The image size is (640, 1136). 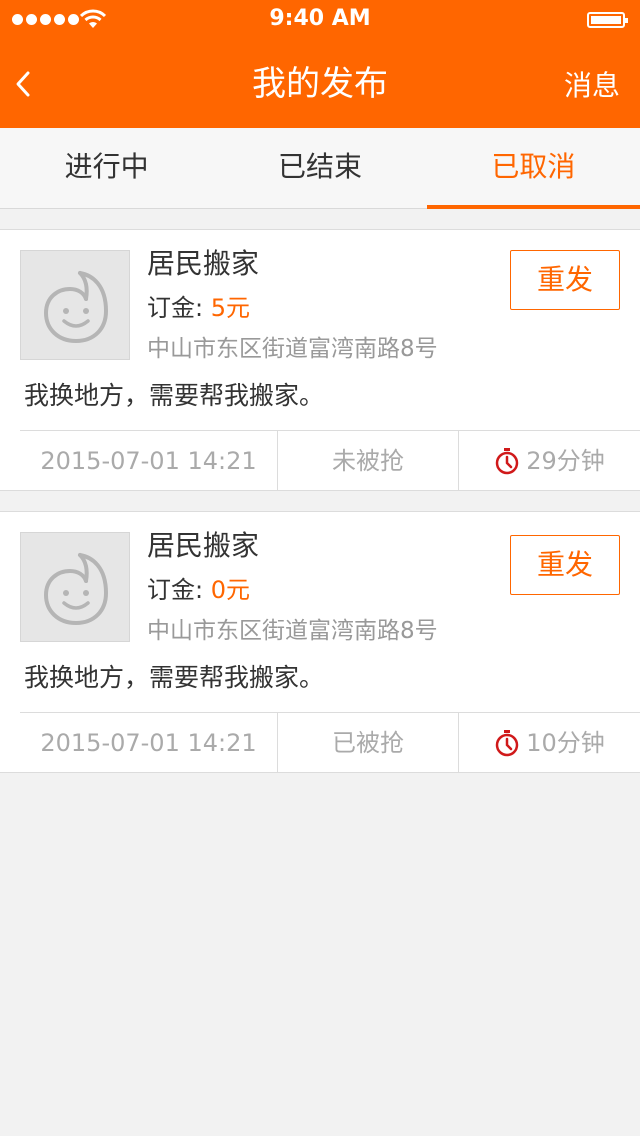 I want to click on tab-cancelled: 已取消, so click(x=533, y=168).